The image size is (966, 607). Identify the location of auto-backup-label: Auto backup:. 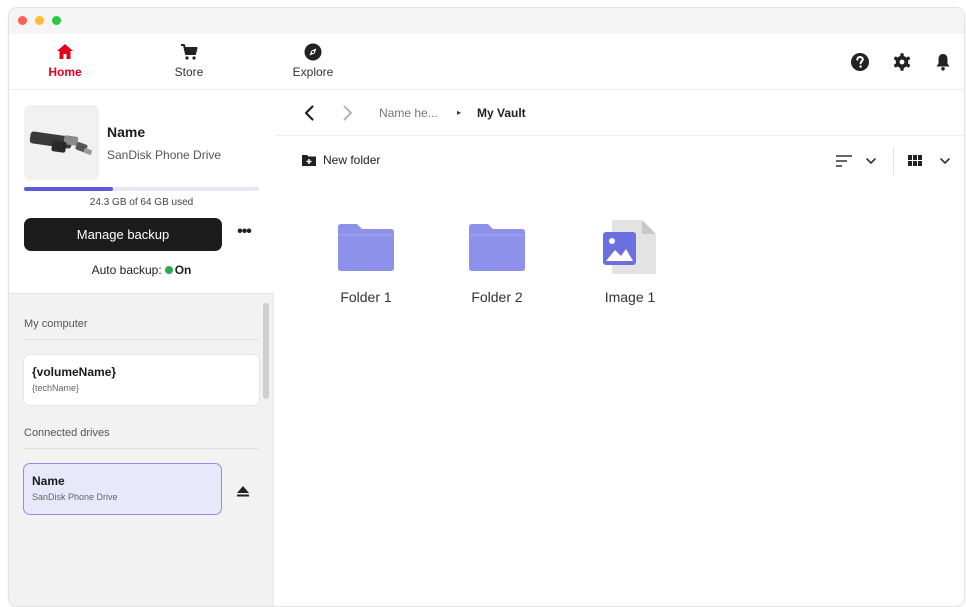
(126, 270).